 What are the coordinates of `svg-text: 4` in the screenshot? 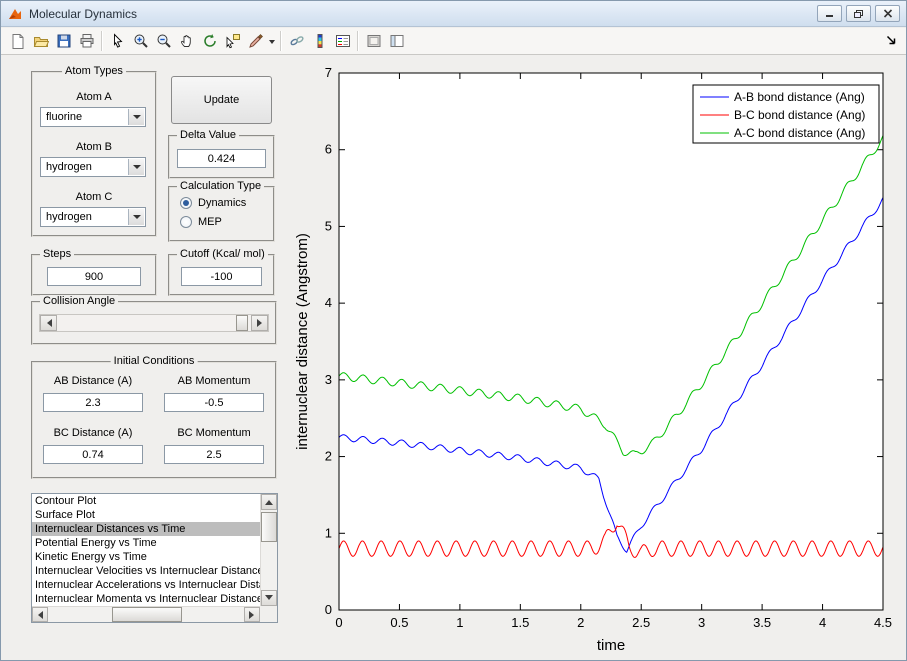 It's located at (822, 622).